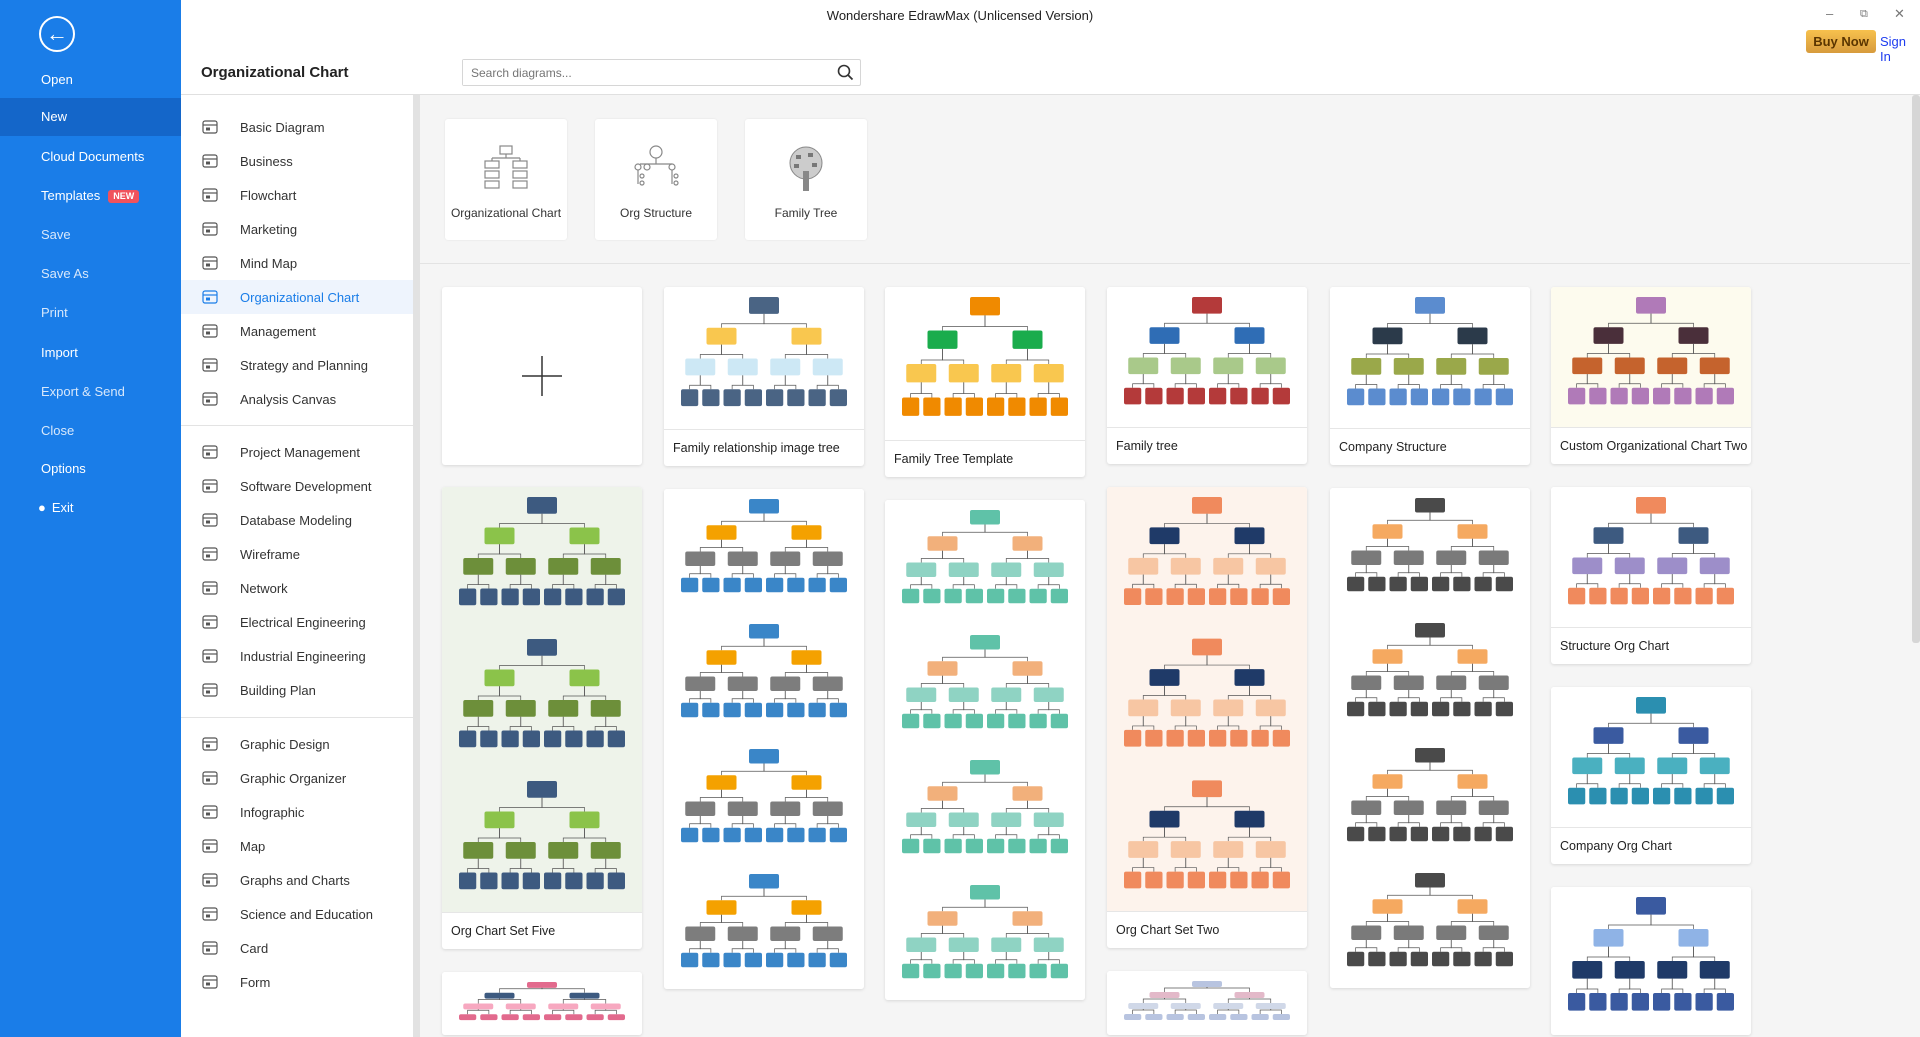  What do you see at coordinates (285, 744) in the screenshot?
I see `category-label: Graphic Design` at bounding box center [285, 744].